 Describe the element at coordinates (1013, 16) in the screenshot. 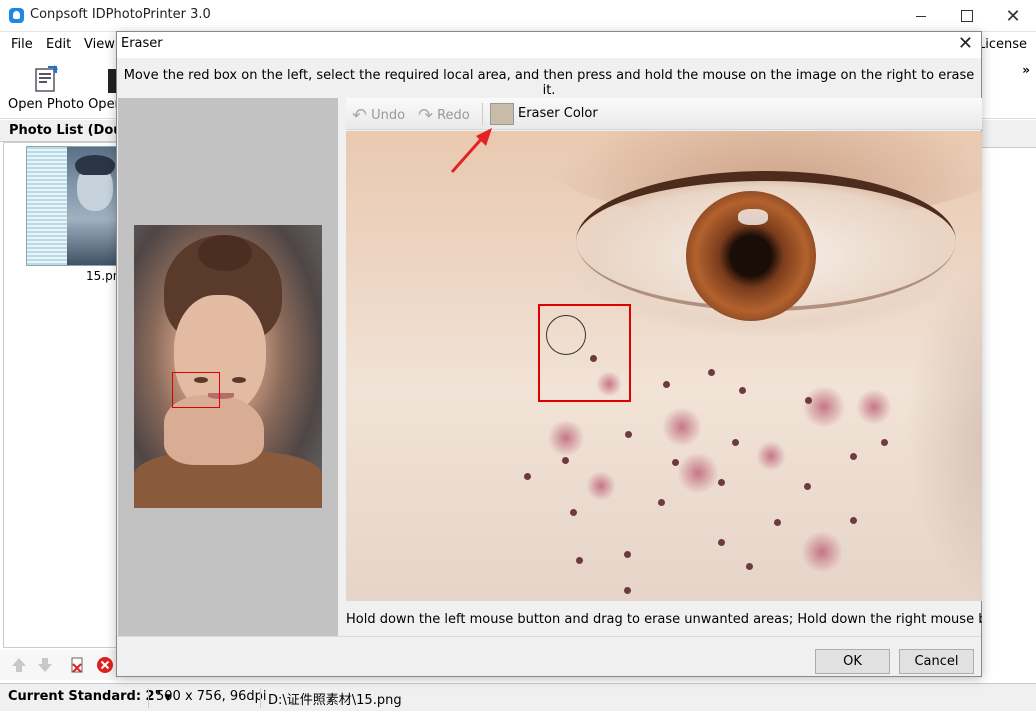

I see `window-close-button: ✕` at that location.